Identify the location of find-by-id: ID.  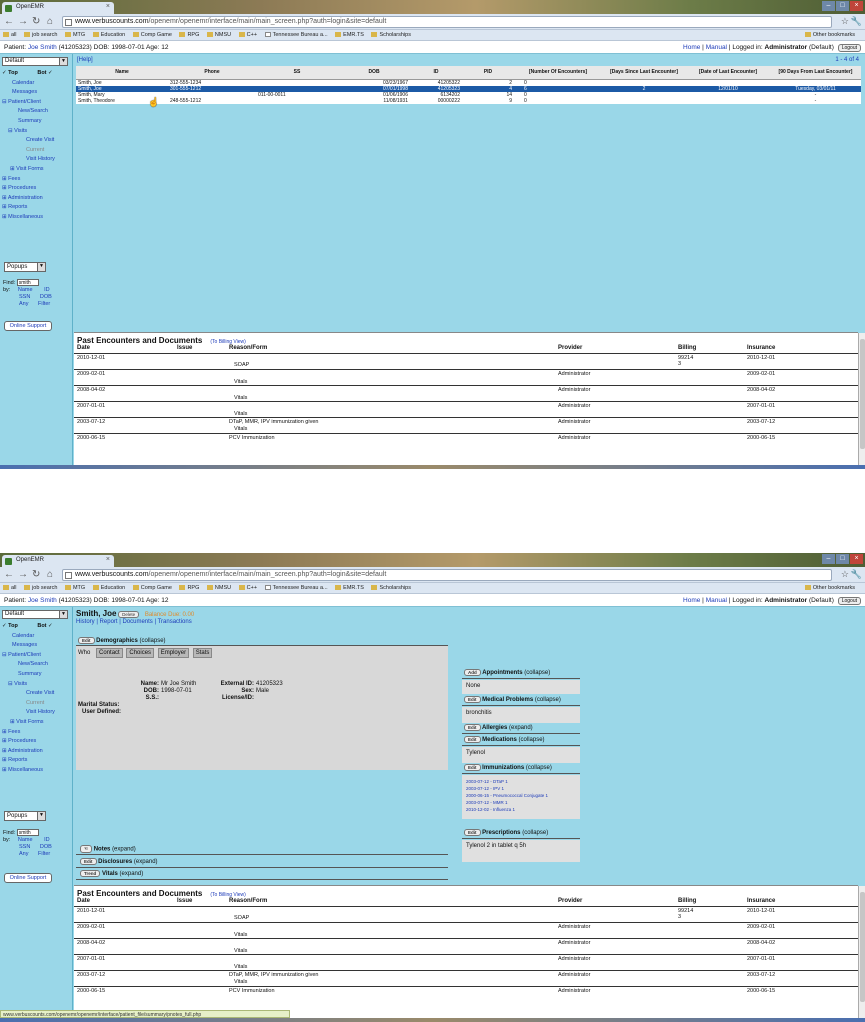
(47, 290).